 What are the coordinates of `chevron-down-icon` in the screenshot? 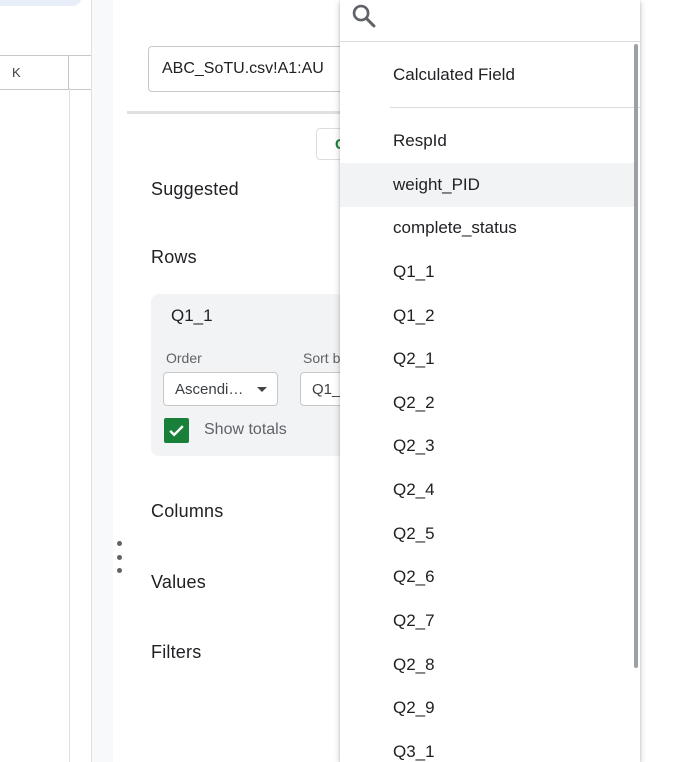 It's located at (262, 389).